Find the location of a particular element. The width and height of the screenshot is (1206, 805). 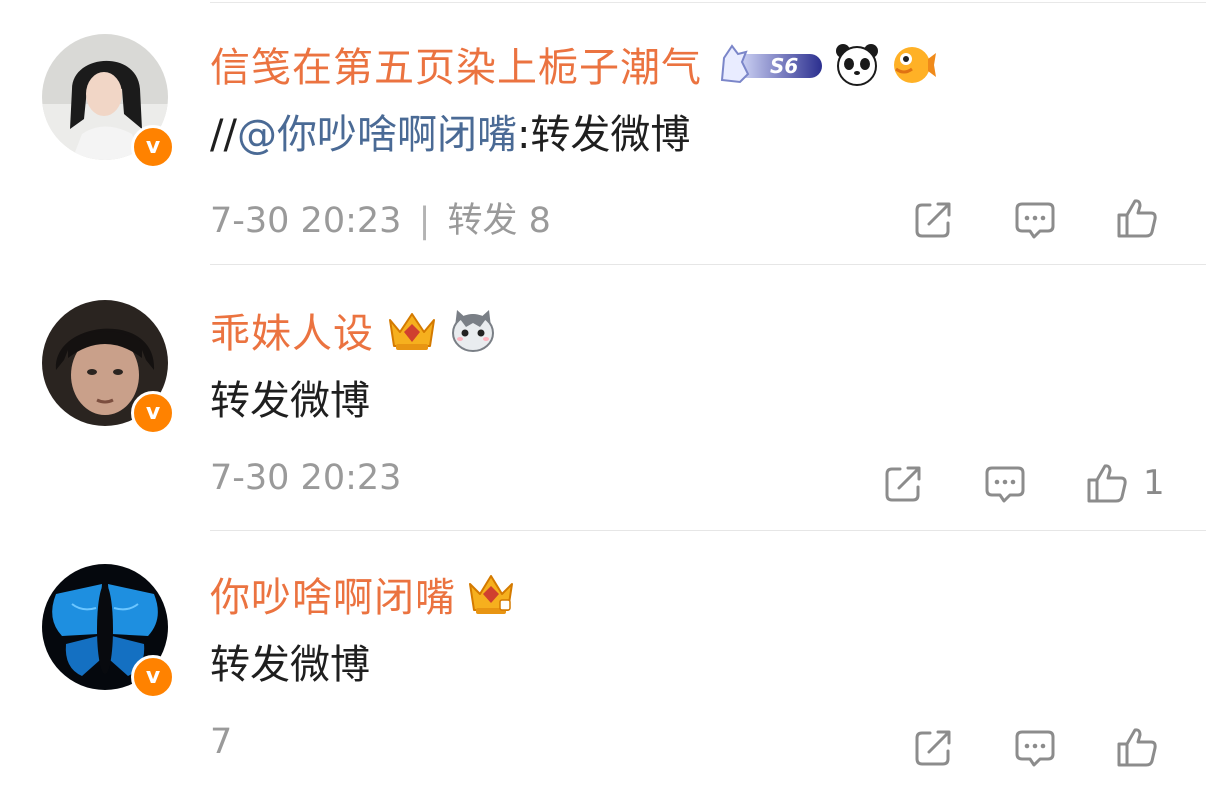

content-prefix: // is located at coordinates (223, 135).